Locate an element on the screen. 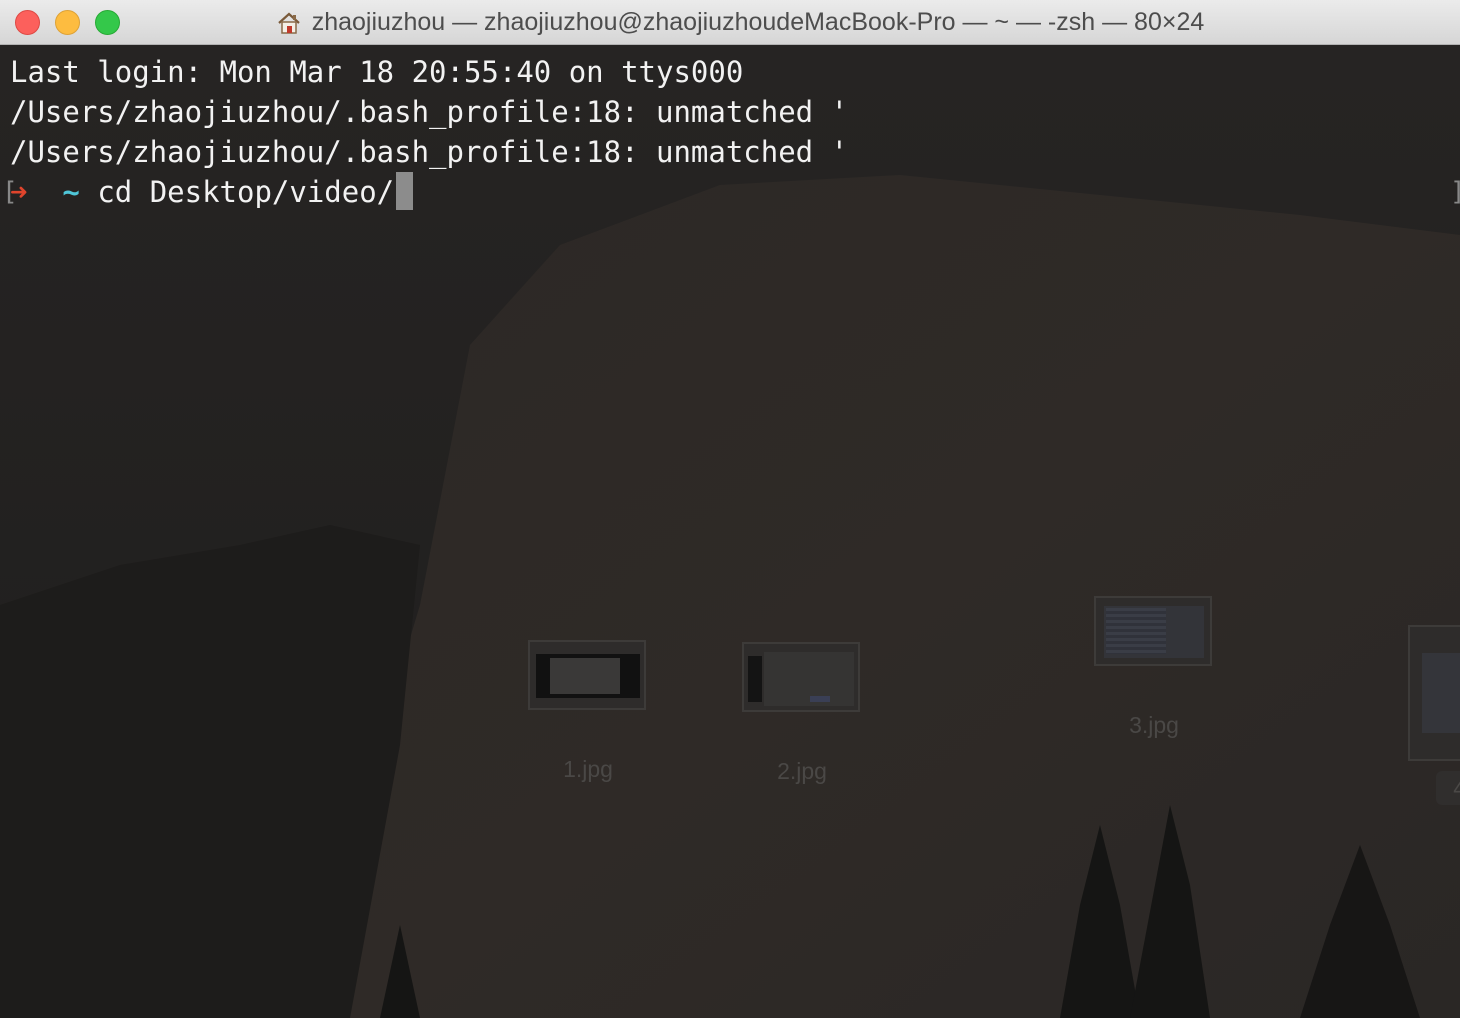 This screenshot has height=1018, width=1460. file-name: 2.jpg is located at coordinates (802, 771).